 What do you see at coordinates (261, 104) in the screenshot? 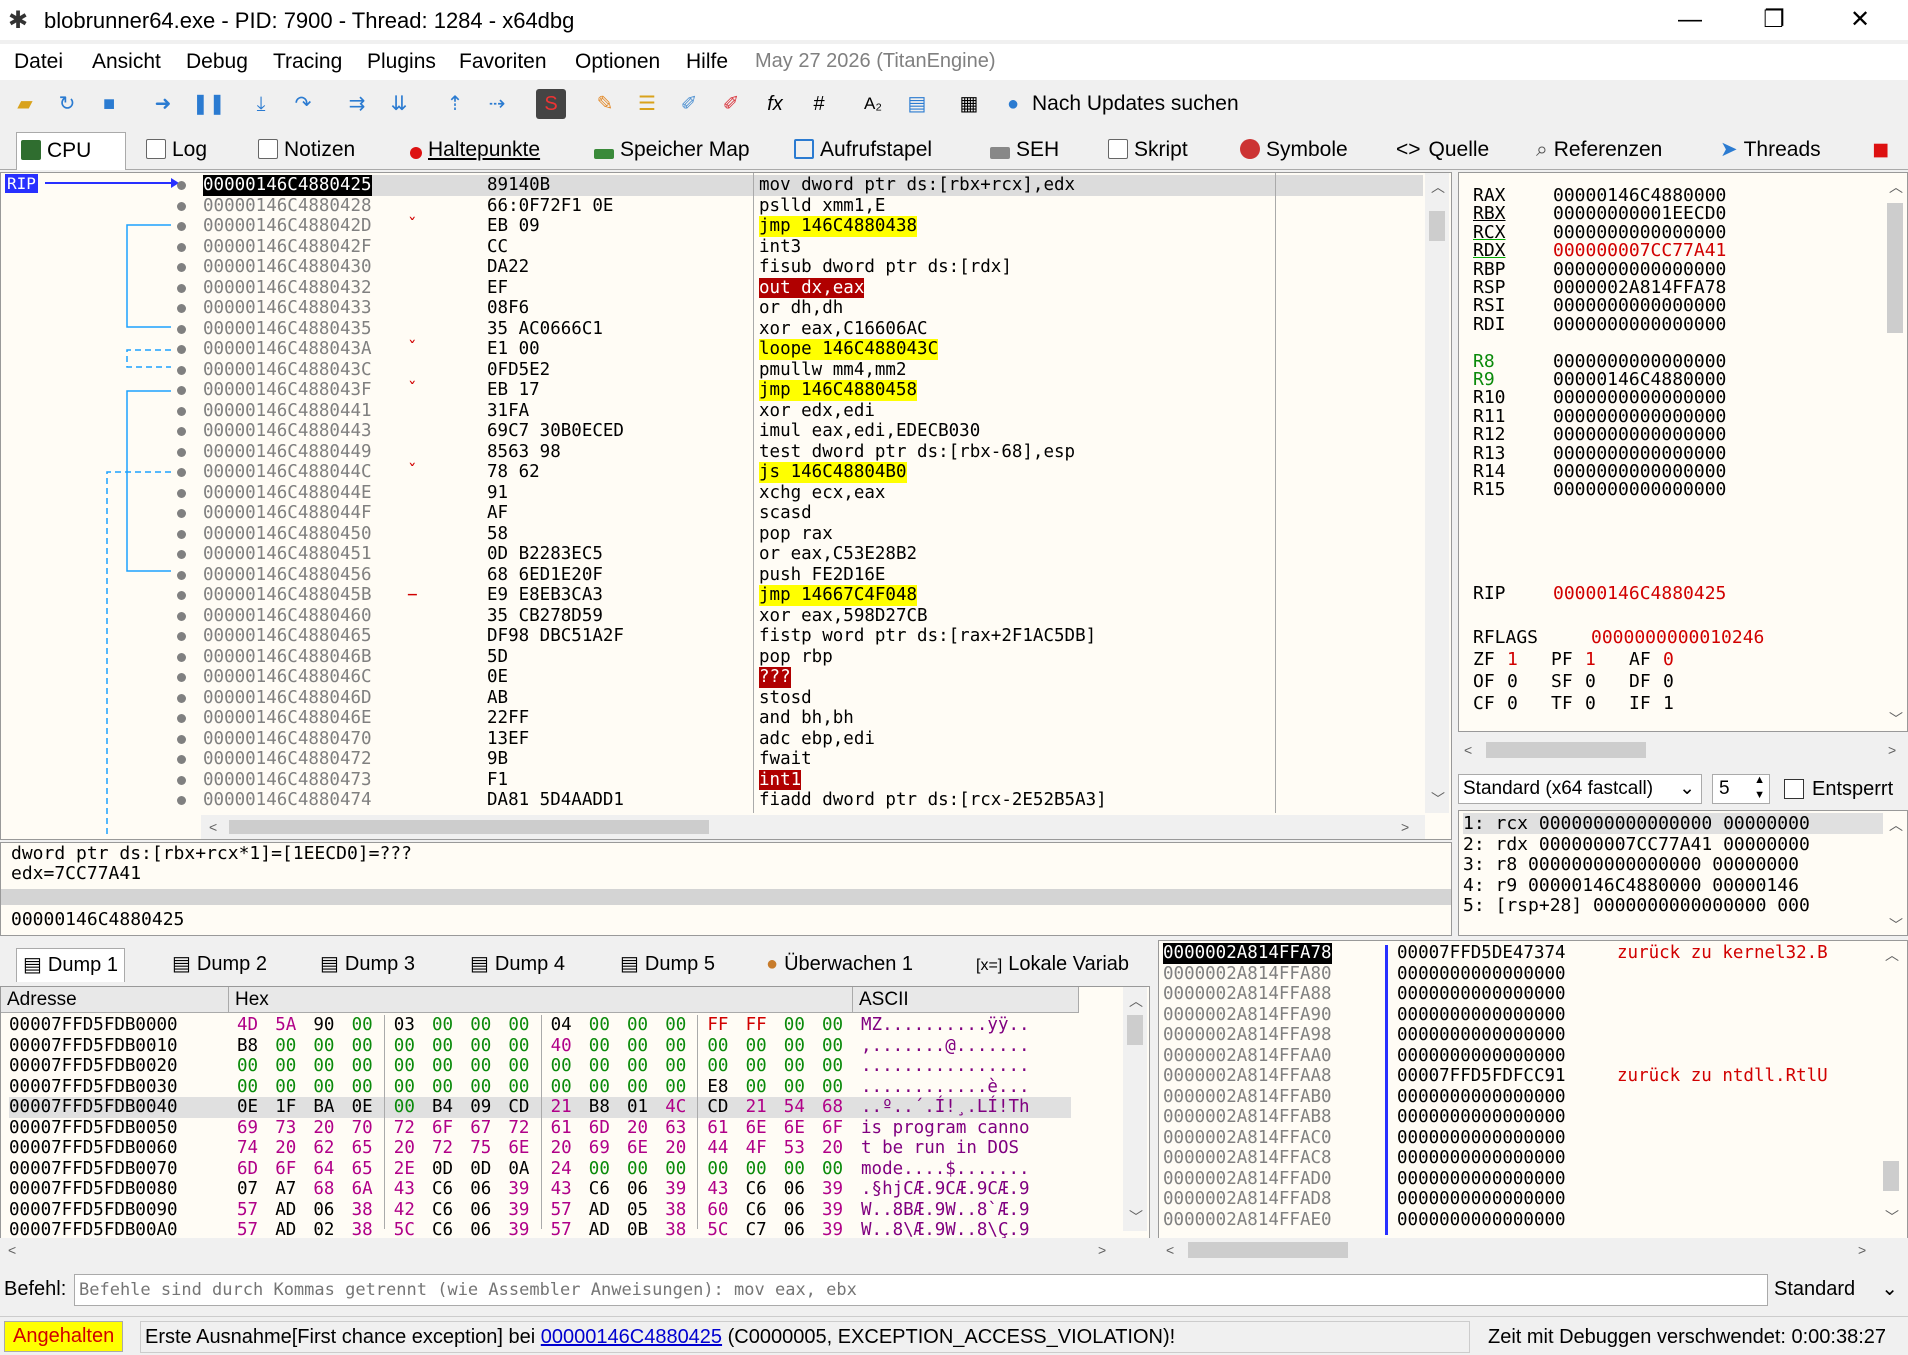
I see `step-into-icon: ⤓` at bounding box center [261, 104].